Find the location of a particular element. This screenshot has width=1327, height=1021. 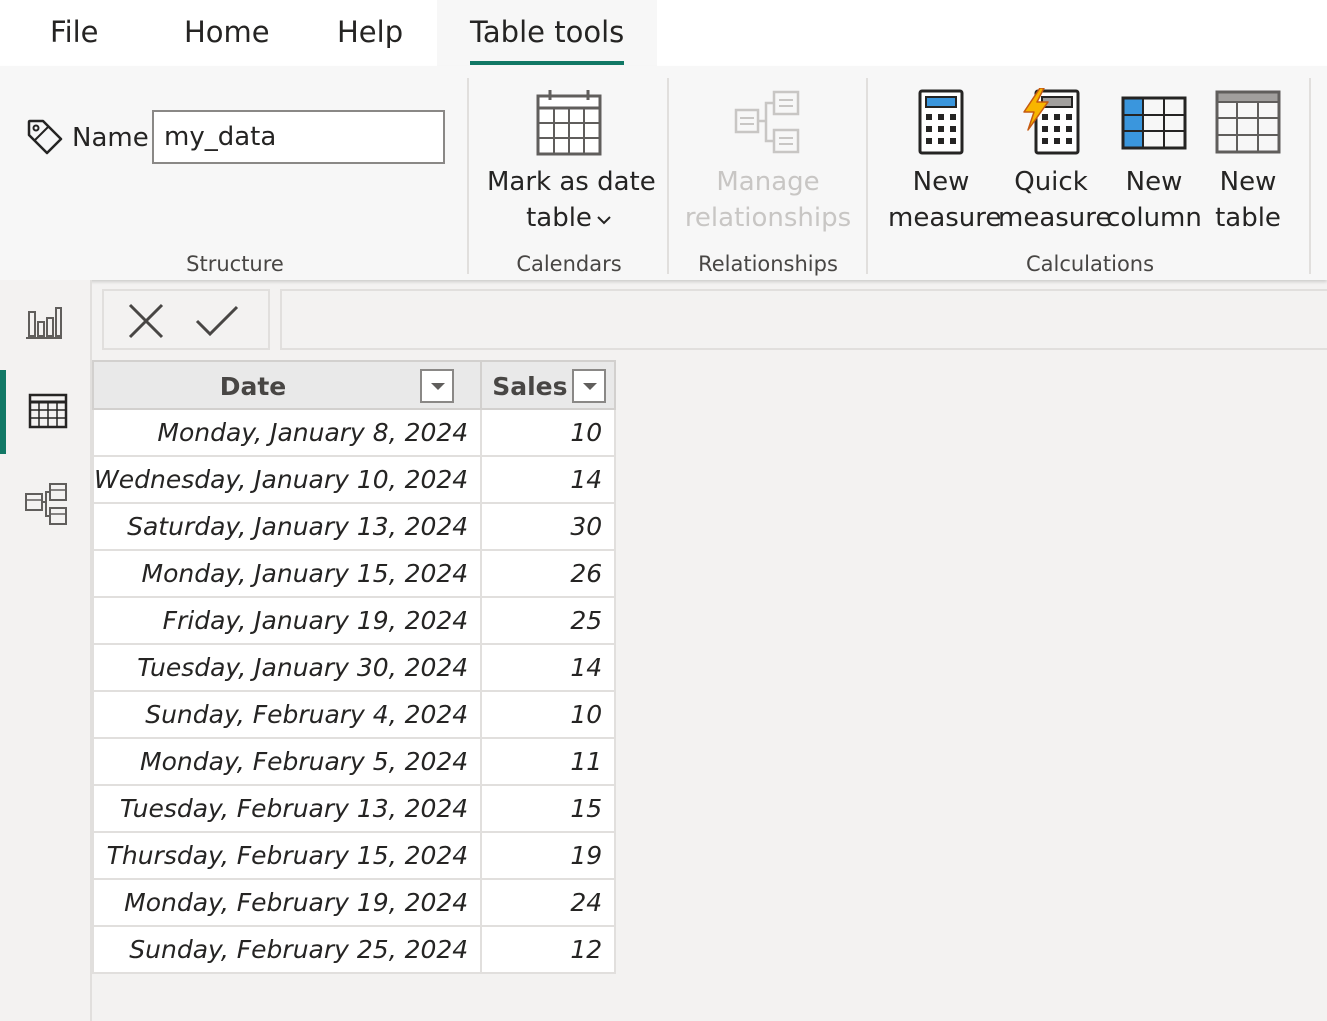

new-column-label-2: column is located at coordinates (1154, 218).